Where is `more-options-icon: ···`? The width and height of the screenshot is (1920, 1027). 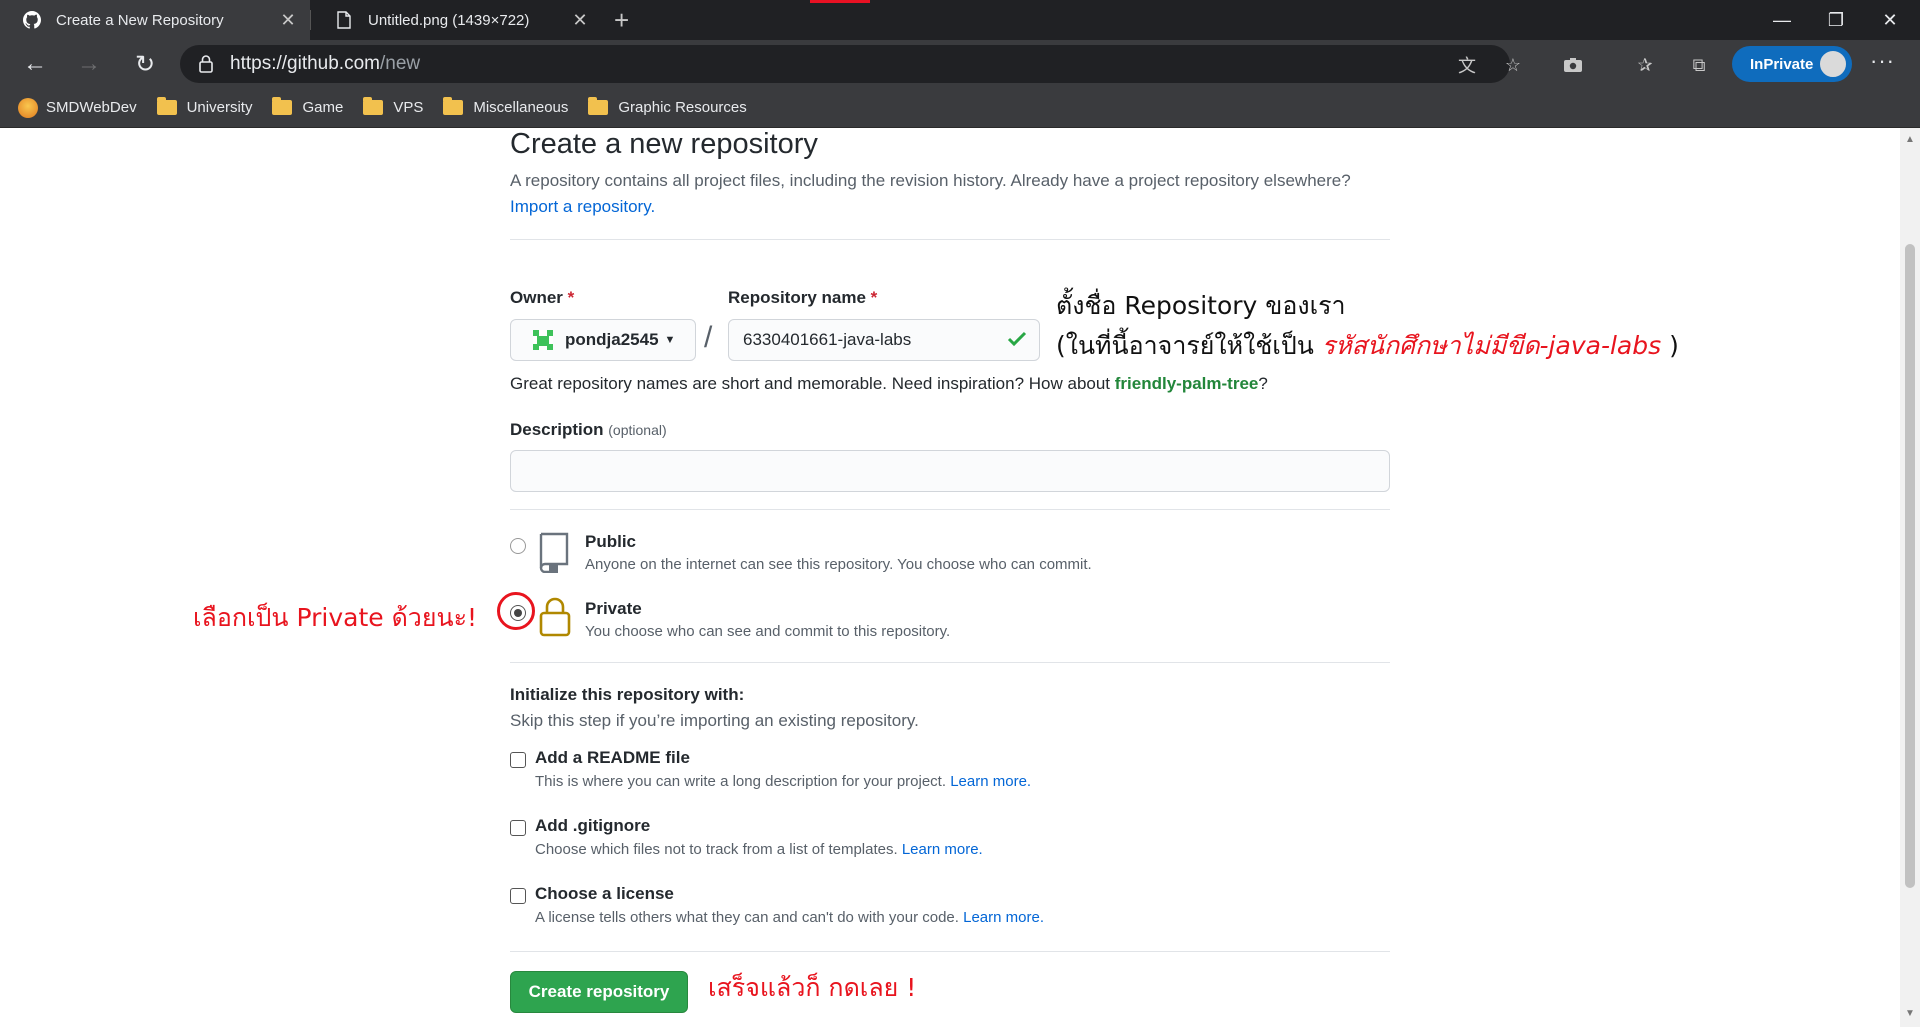 more-options-icon: ··· is located at coordinates (1882, 61).